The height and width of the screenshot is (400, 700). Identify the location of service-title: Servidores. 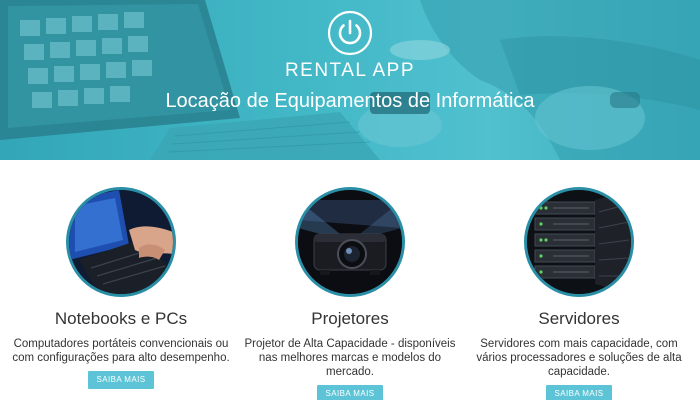
(579, 318).